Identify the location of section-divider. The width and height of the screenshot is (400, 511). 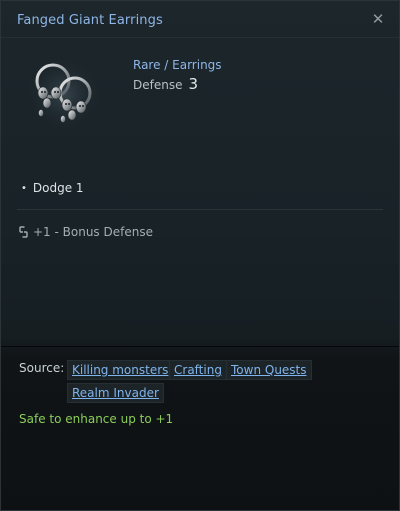
(200, 209).